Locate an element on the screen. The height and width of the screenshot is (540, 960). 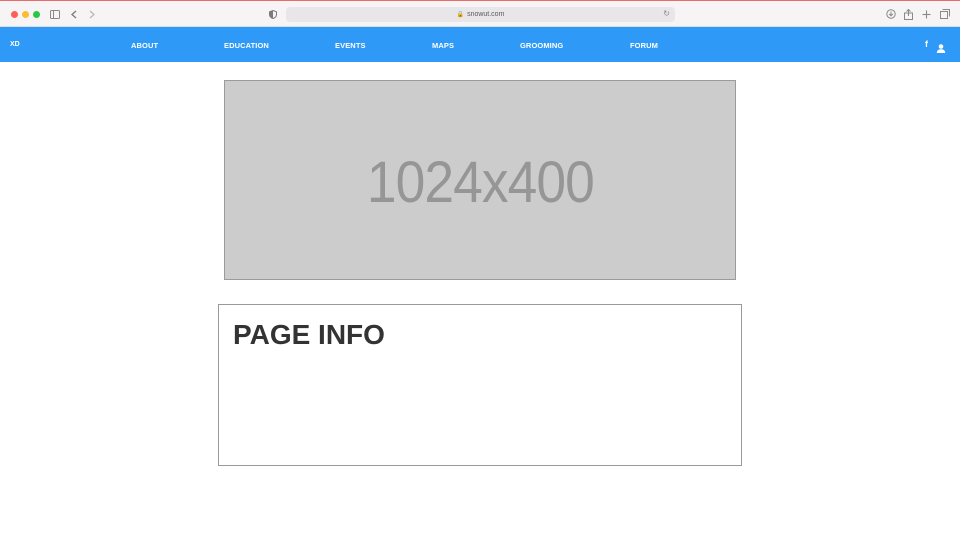
page-info-title: PAGE INFO is located at coordinates (309, 334).